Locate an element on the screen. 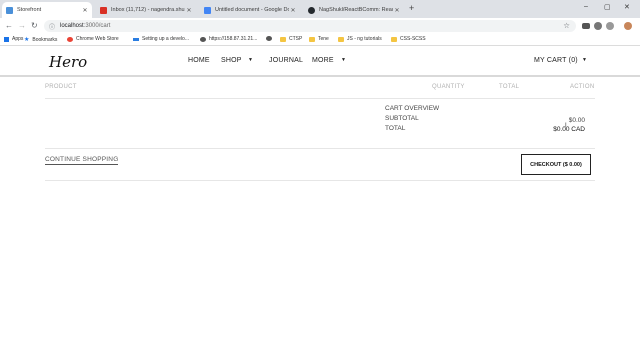 This screenshot has height=360, width=640. tab-storefront: Storefront ✕ is located at coordinates (47, 10).